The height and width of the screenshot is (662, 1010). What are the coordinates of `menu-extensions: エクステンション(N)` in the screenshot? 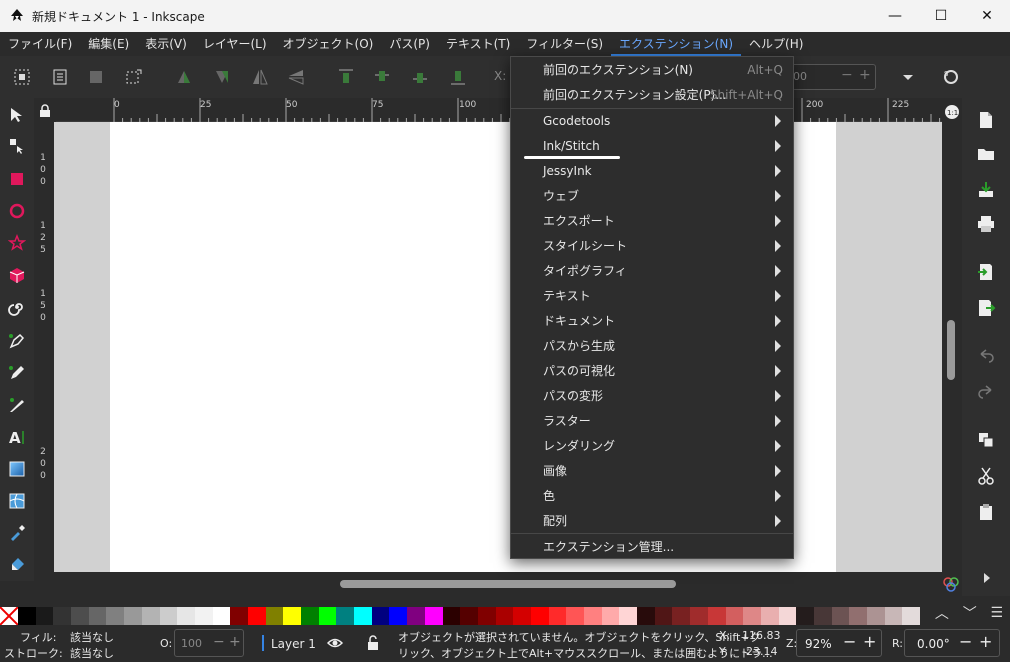 It's located at (676, 44).